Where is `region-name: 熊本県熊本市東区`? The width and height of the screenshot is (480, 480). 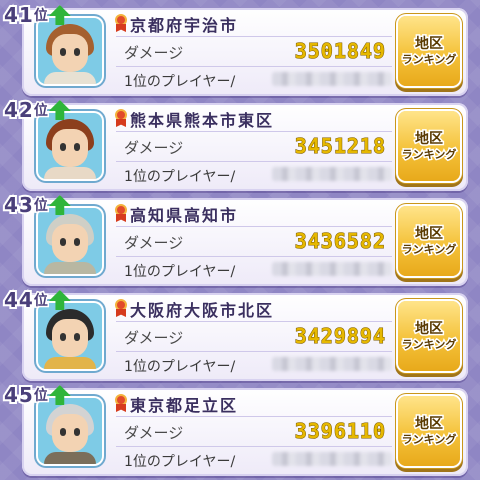
region-name: 熊本県熊本市東区 is located at coordinates (202, 120).